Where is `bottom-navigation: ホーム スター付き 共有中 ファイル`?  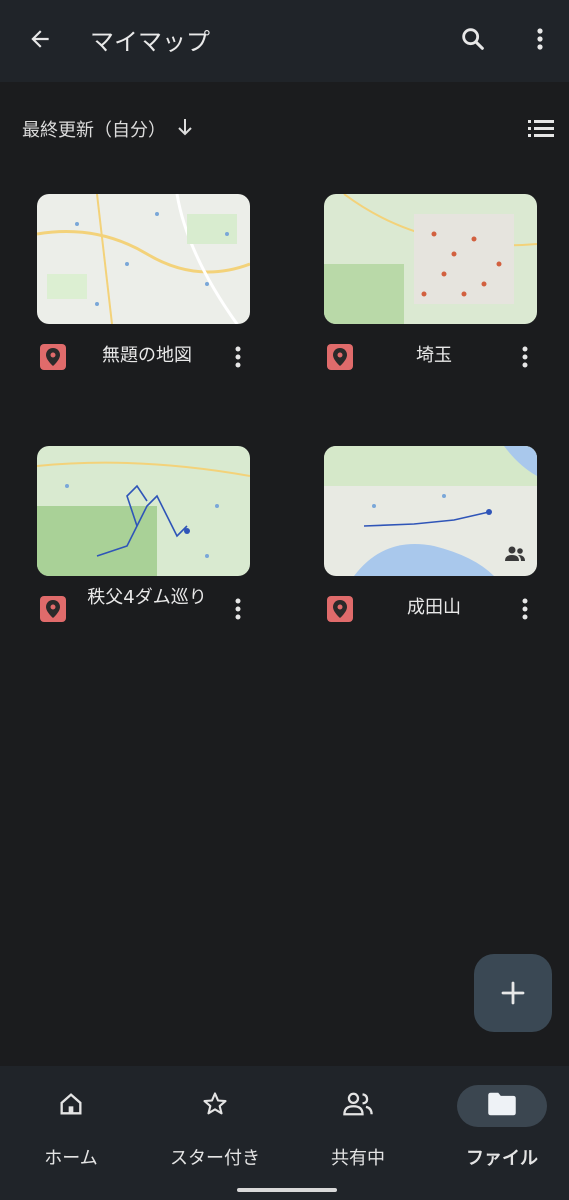 bottom-navigation: ホーム スター付き 共有中 ファイル is located at coordinates (284, 1133).